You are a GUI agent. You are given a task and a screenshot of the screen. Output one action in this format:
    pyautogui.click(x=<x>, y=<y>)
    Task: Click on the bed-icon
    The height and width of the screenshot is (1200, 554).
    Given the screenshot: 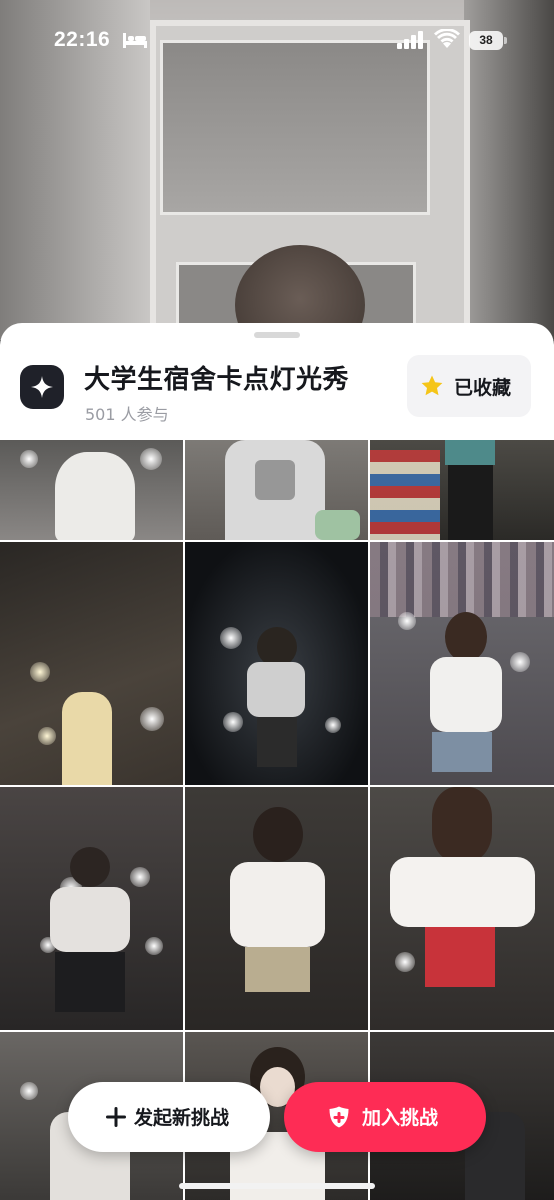 What is the action you would take?
    pyautogui.click(x=135, y=40)
    